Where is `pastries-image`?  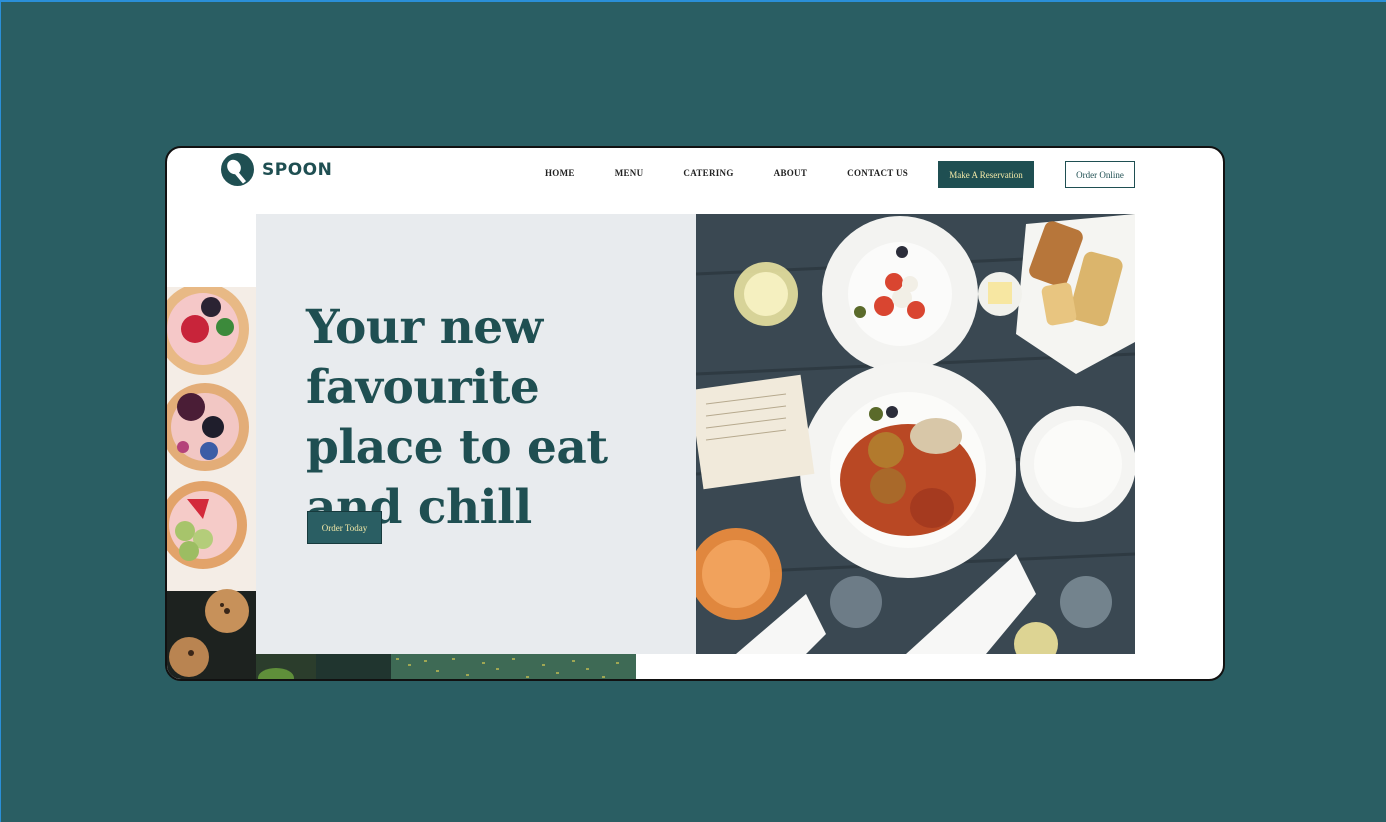 pastries-image is located at coordinates (211, 483).